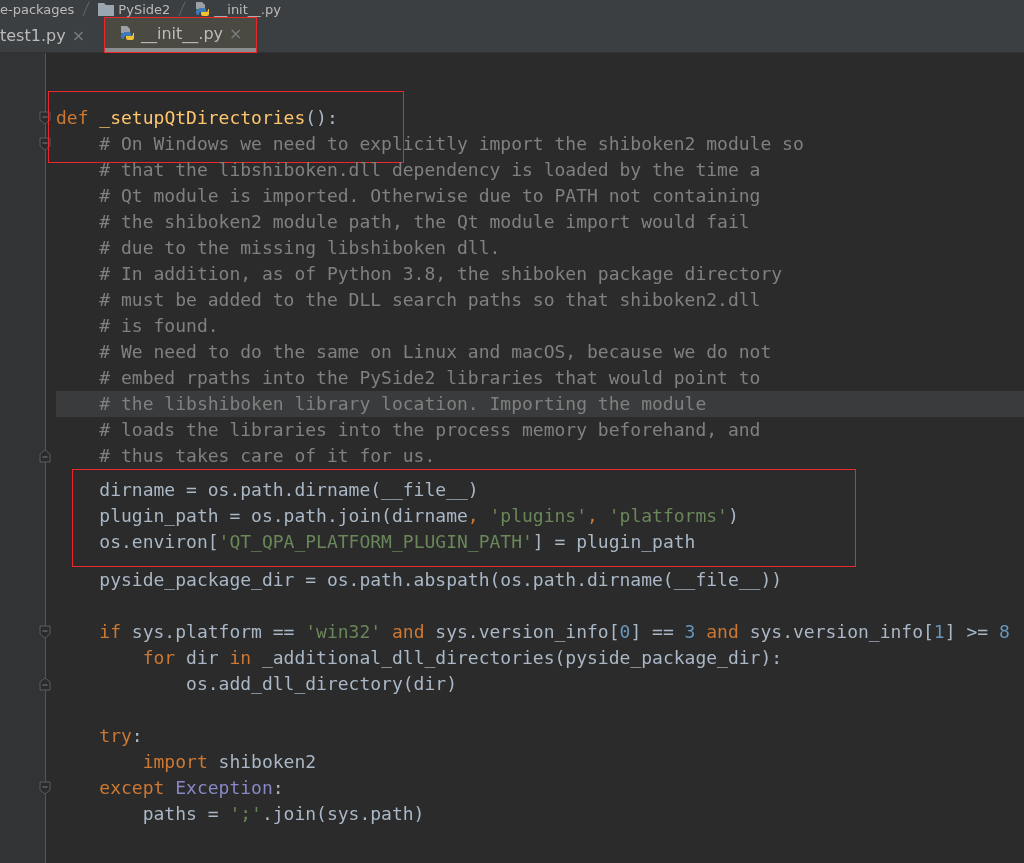  What do you see at coordinates (429, 169) in the screenshot?
I see `code-line: # that the libshiboken.dll dependency is loaded by the time a` at bounding box center [429, 169].